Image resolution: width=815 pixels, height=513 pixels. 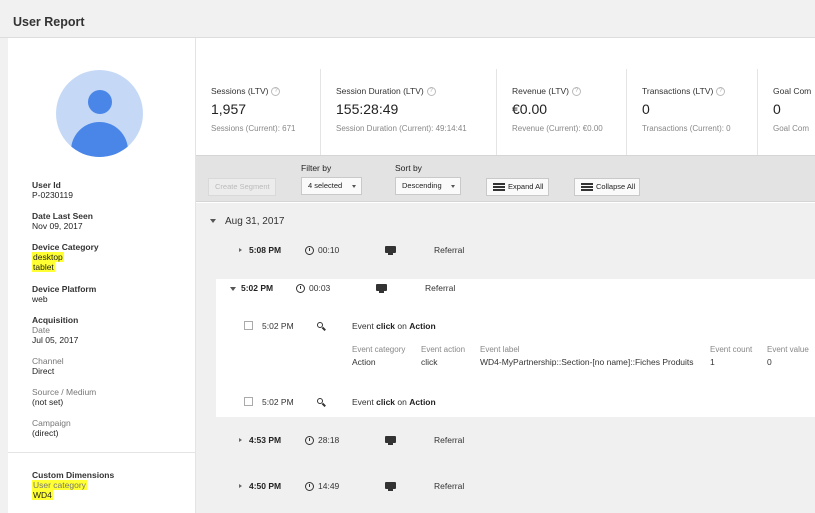 I want to click on date-group-toggle: Aug 31, 2017, so click(x=247, y=221).